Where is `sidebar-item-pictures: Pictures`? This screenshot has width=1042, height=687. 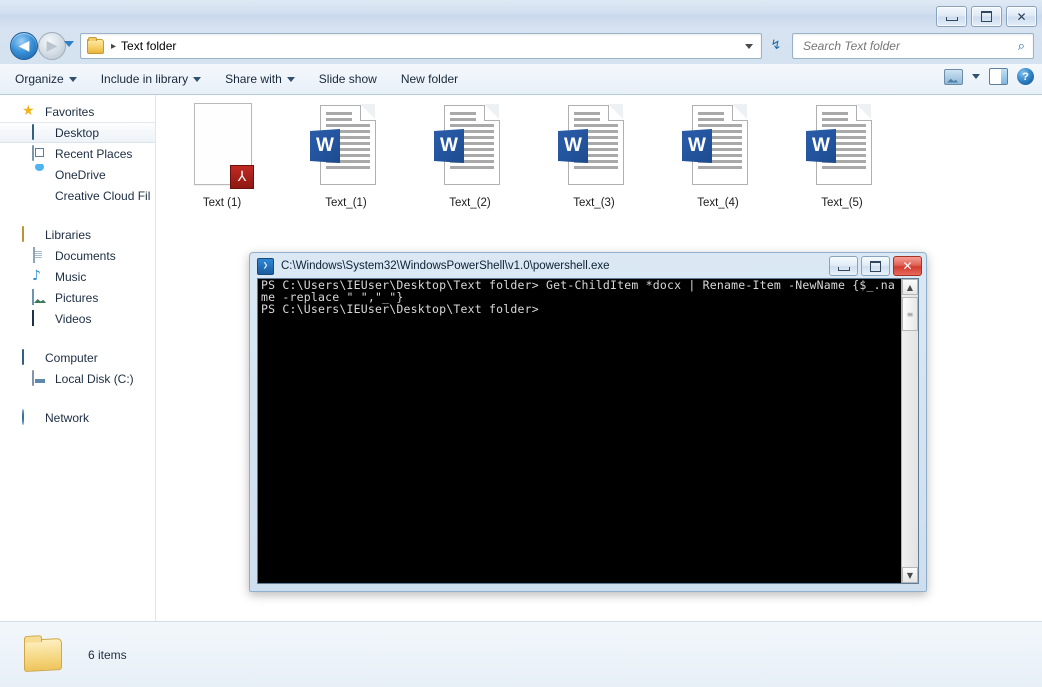
sidebar-item-pictures: Pictures is located at coordinates (77, 297).